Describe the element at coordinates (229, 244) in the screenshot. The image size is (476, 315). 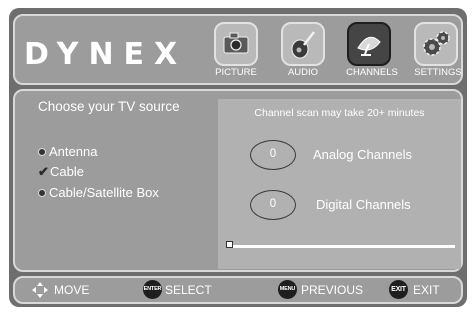
I see `scan-progress-marker` at that location.